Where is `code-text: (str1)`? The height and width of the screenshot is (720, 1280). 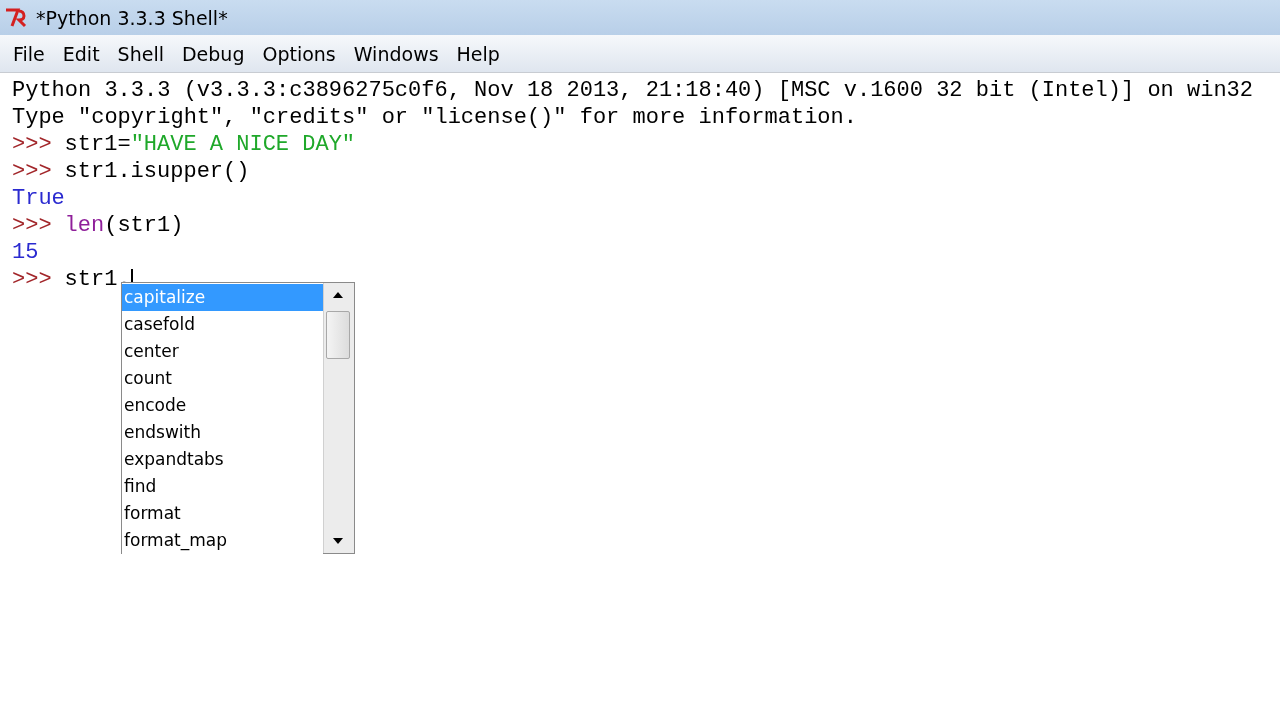
code-text: (str1) is located at coordinates (144, 225).